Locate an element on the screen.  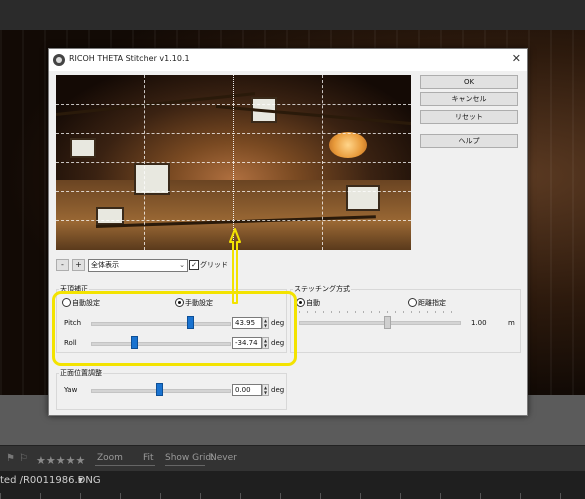
preview-lamp is located at coordinates (348, 145).